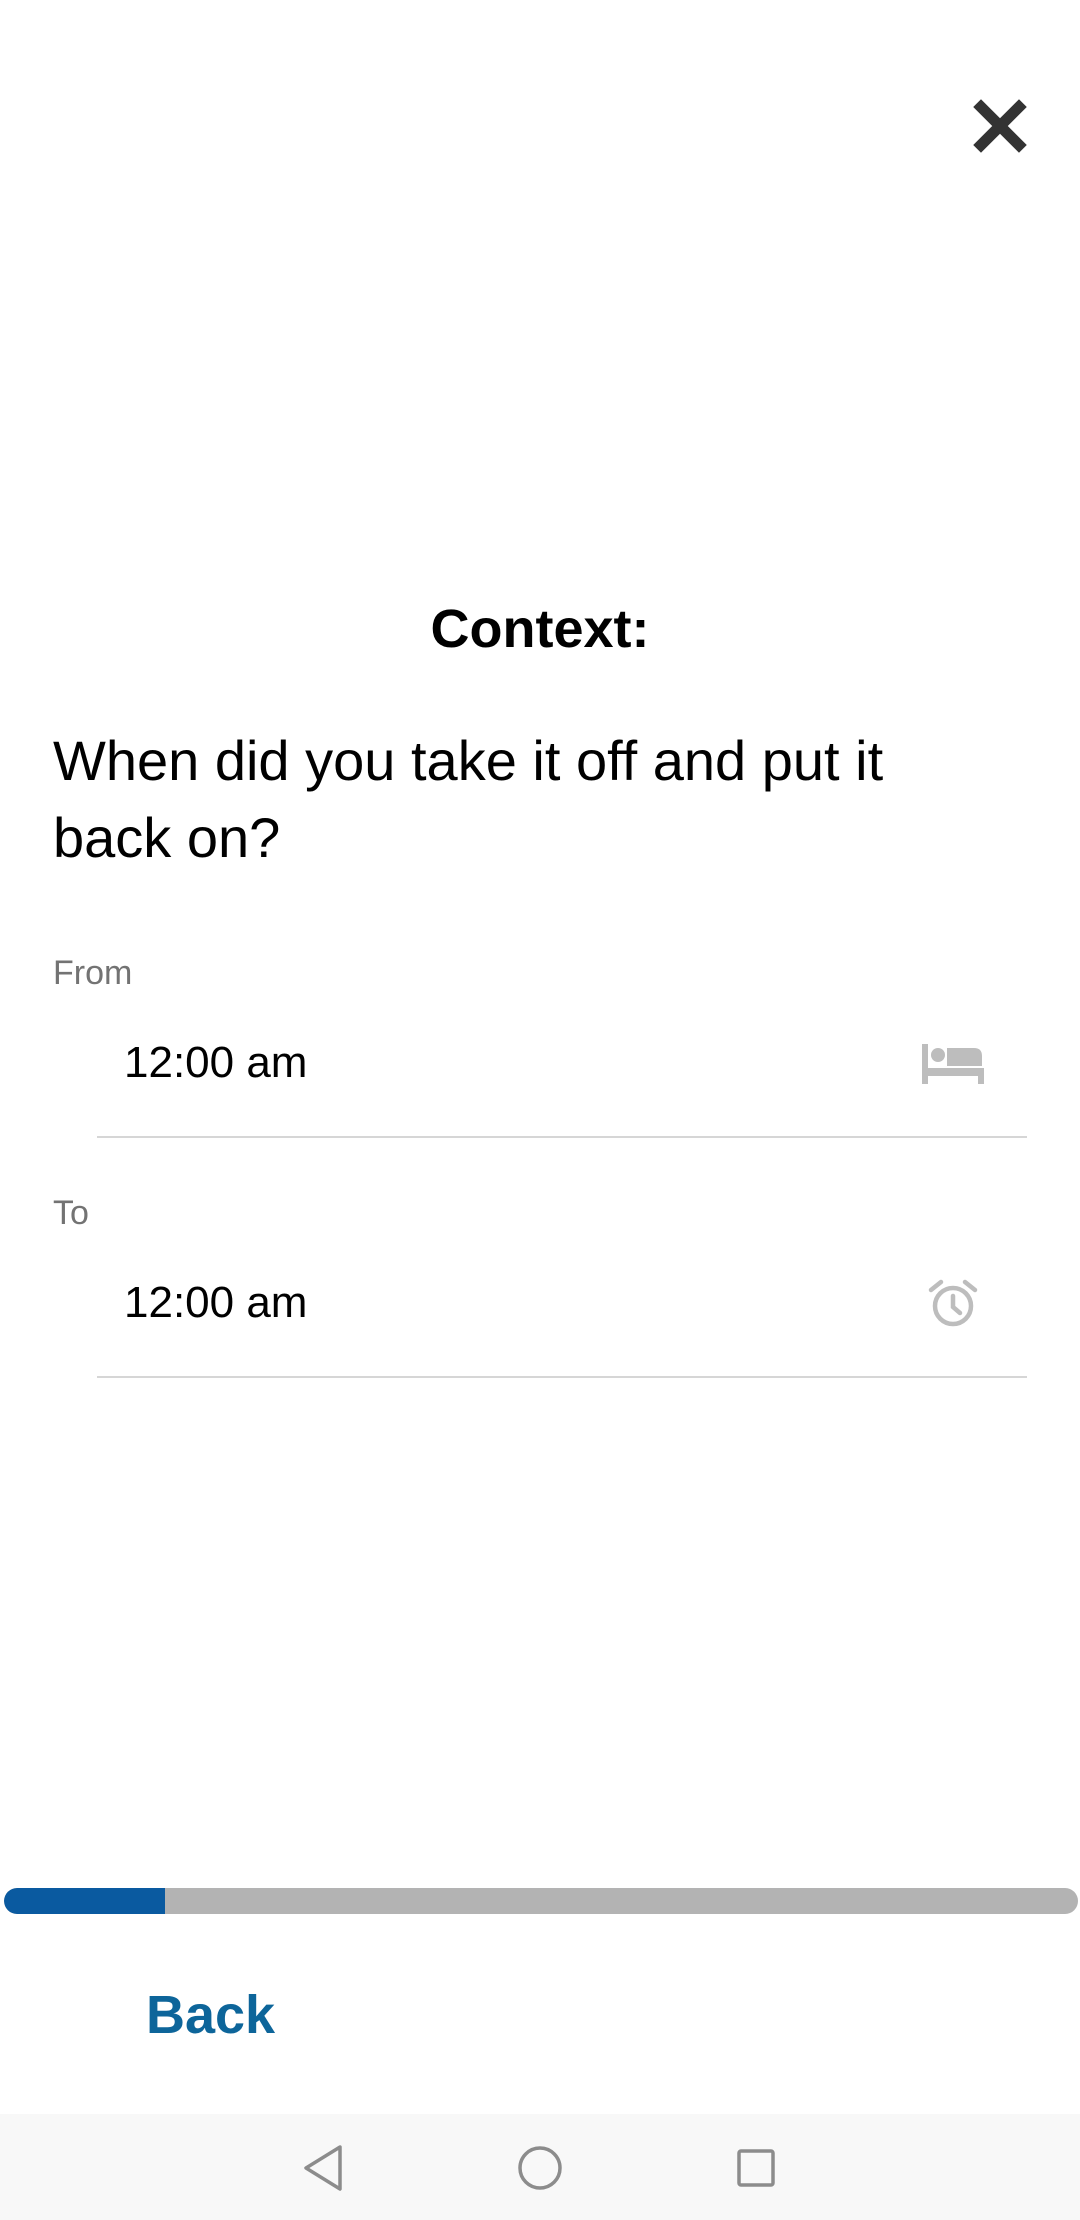 Image resolution: width=1080 pixels, height=2220 pixels. Describe the element at coordinates (216, 1302) in the screenshot. I see `to-time-value: 12:00 am` at that location.